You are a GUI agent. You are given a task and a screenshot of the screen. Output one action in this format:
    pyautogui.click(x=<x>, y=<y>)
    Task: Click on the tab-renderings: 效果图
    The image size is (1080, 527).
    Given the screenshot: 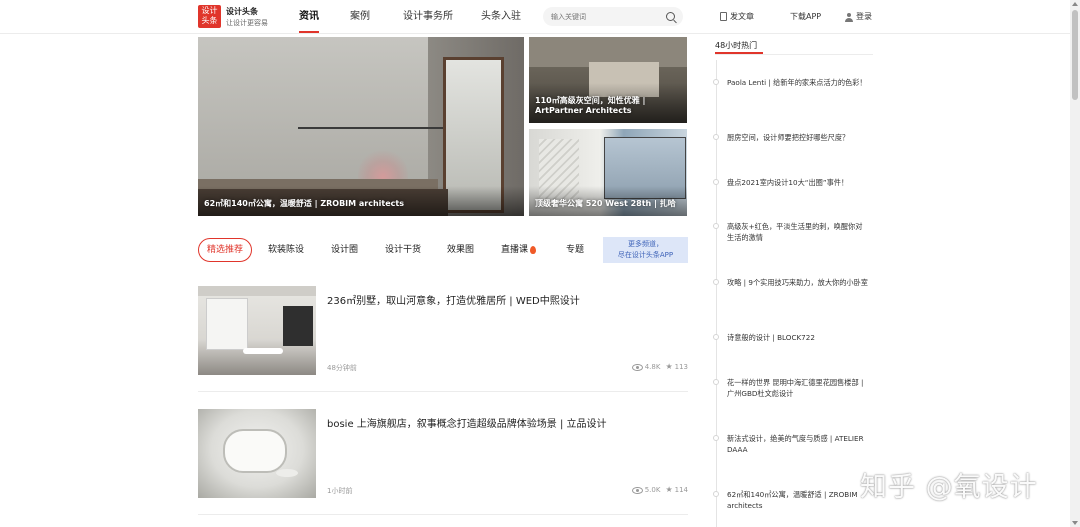 What is the action you would take?
    pyautogui.click(x=460, y=250)
    